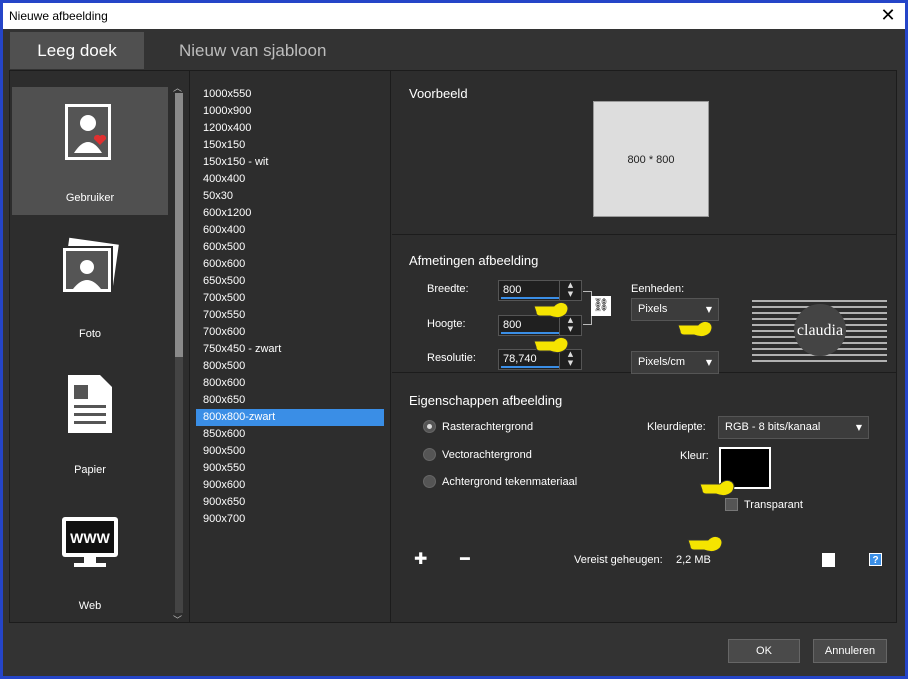 This screenshot has height=679, width=908. Describe the element at coordinates (828, 560) in the screenshot. I see `document-icon` at that location.